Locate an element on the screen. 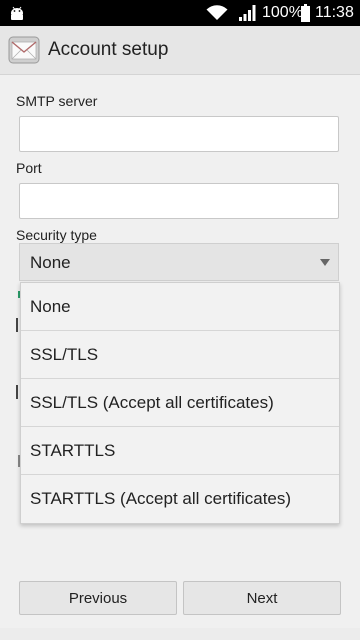 The width and height of the screenshot is (360, 640). android-icon is located at coordinates (17, 13).